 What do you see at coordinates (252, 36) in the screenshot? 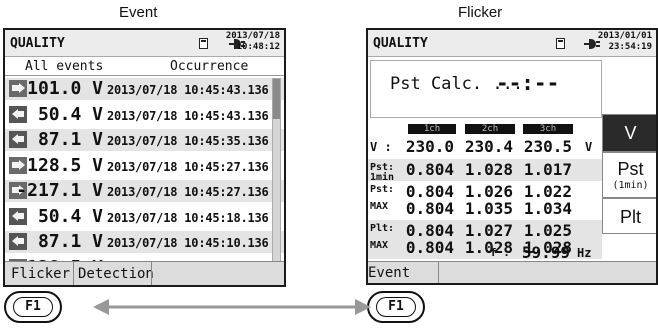
I see `clock-date: 2013/07/18` at bounding box center [252, 36].